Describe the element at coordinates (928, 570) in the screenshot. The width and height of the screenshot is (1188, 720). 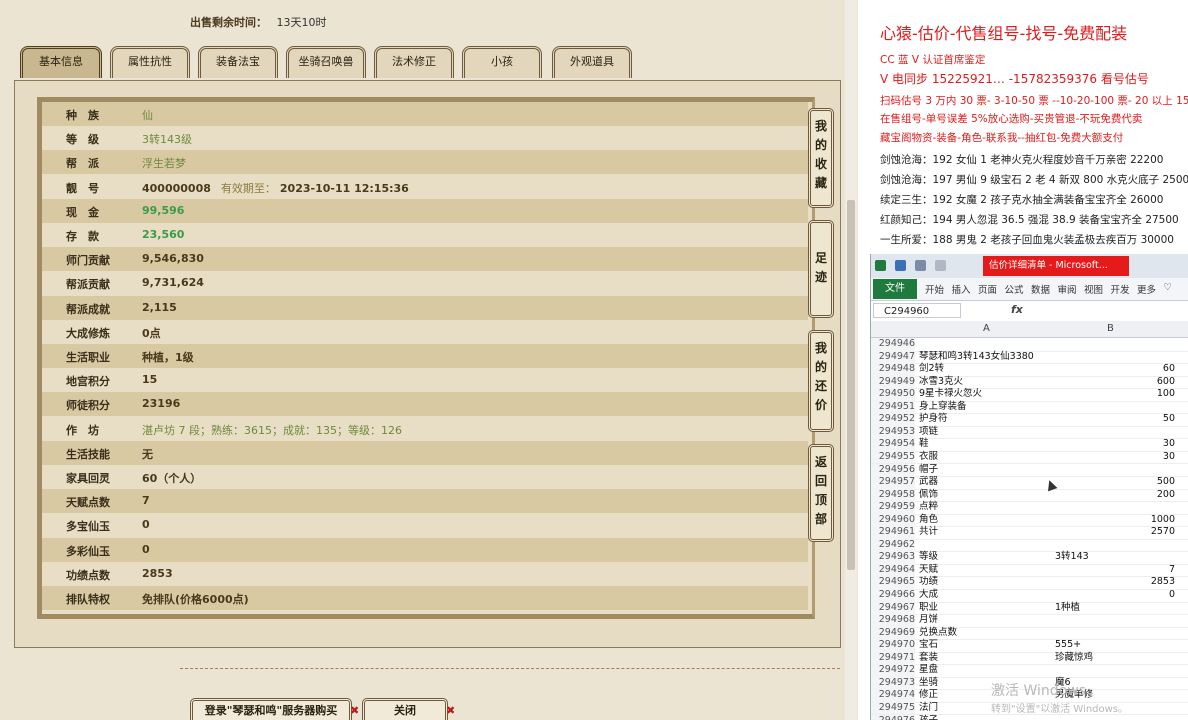
I see `cell-a: 天赋` at that location.